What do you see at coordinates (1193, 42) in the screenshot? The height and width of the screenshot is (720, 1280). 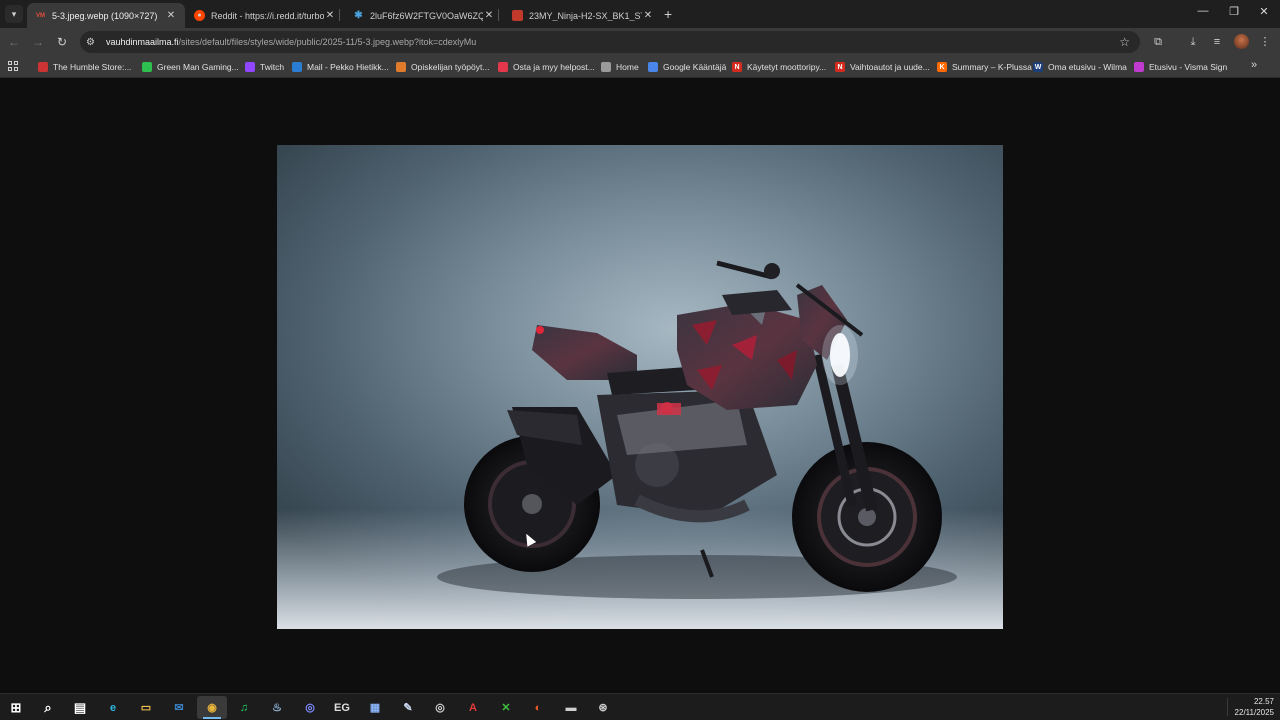 I see `download-icon: ⤓` at bounding box center [1193, 42].